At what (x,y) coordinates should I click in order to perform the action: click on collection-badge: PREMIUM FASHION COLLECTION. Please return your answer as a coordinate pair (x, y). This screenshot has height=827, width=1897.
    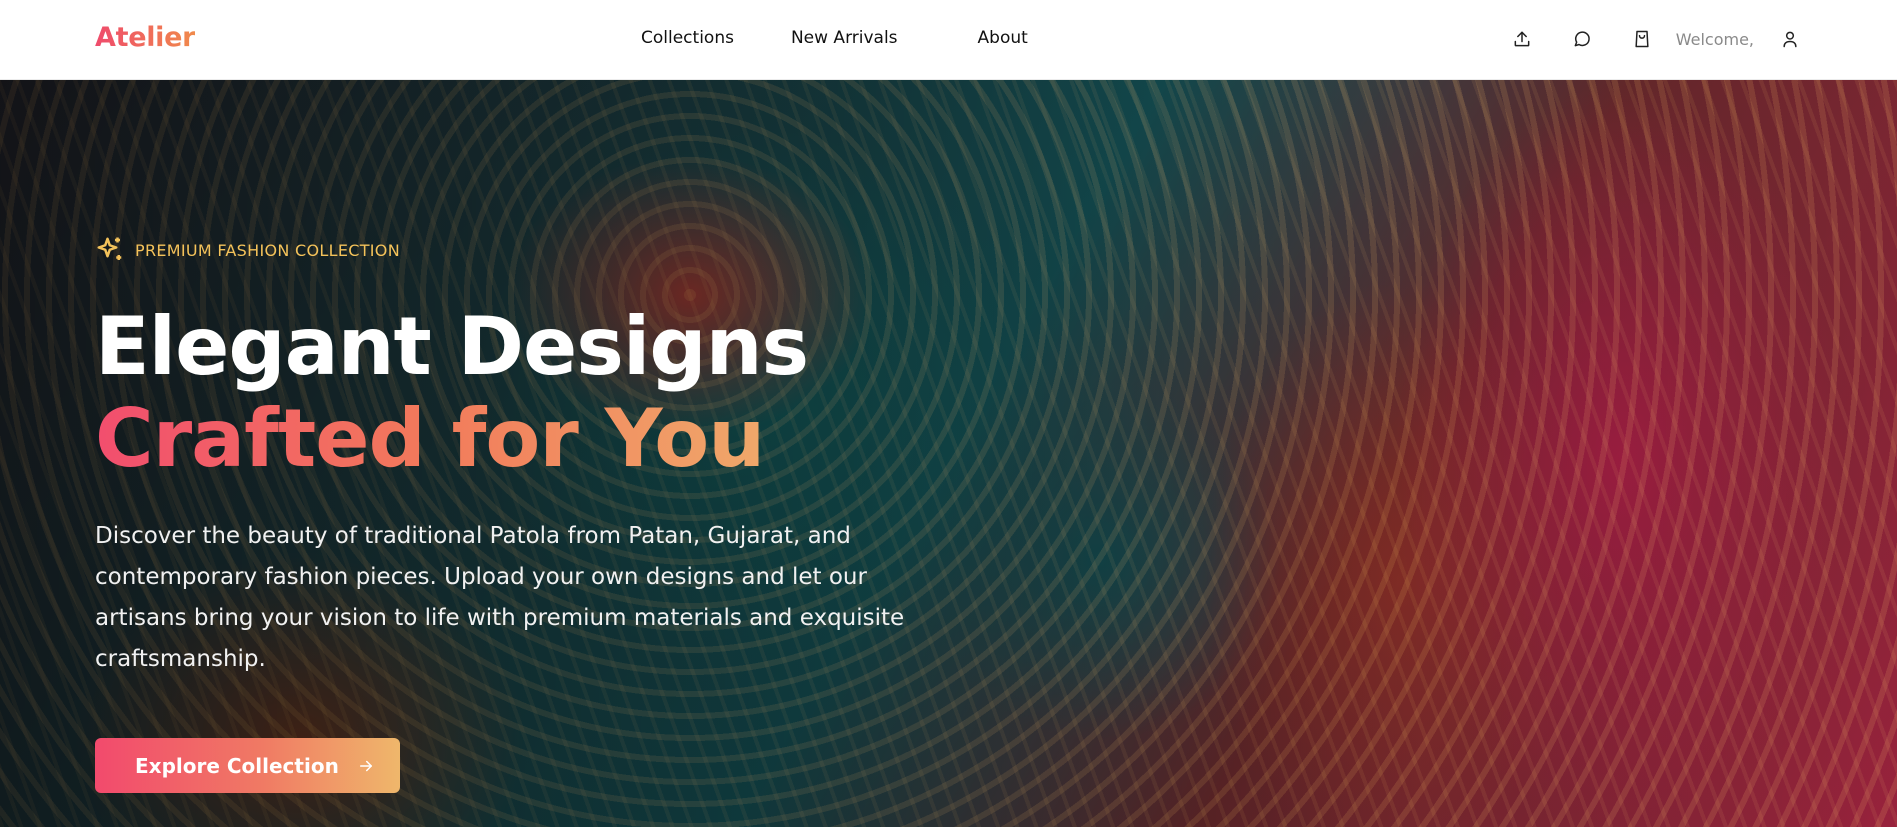
    Looking at the image, I should click on (247, 250).